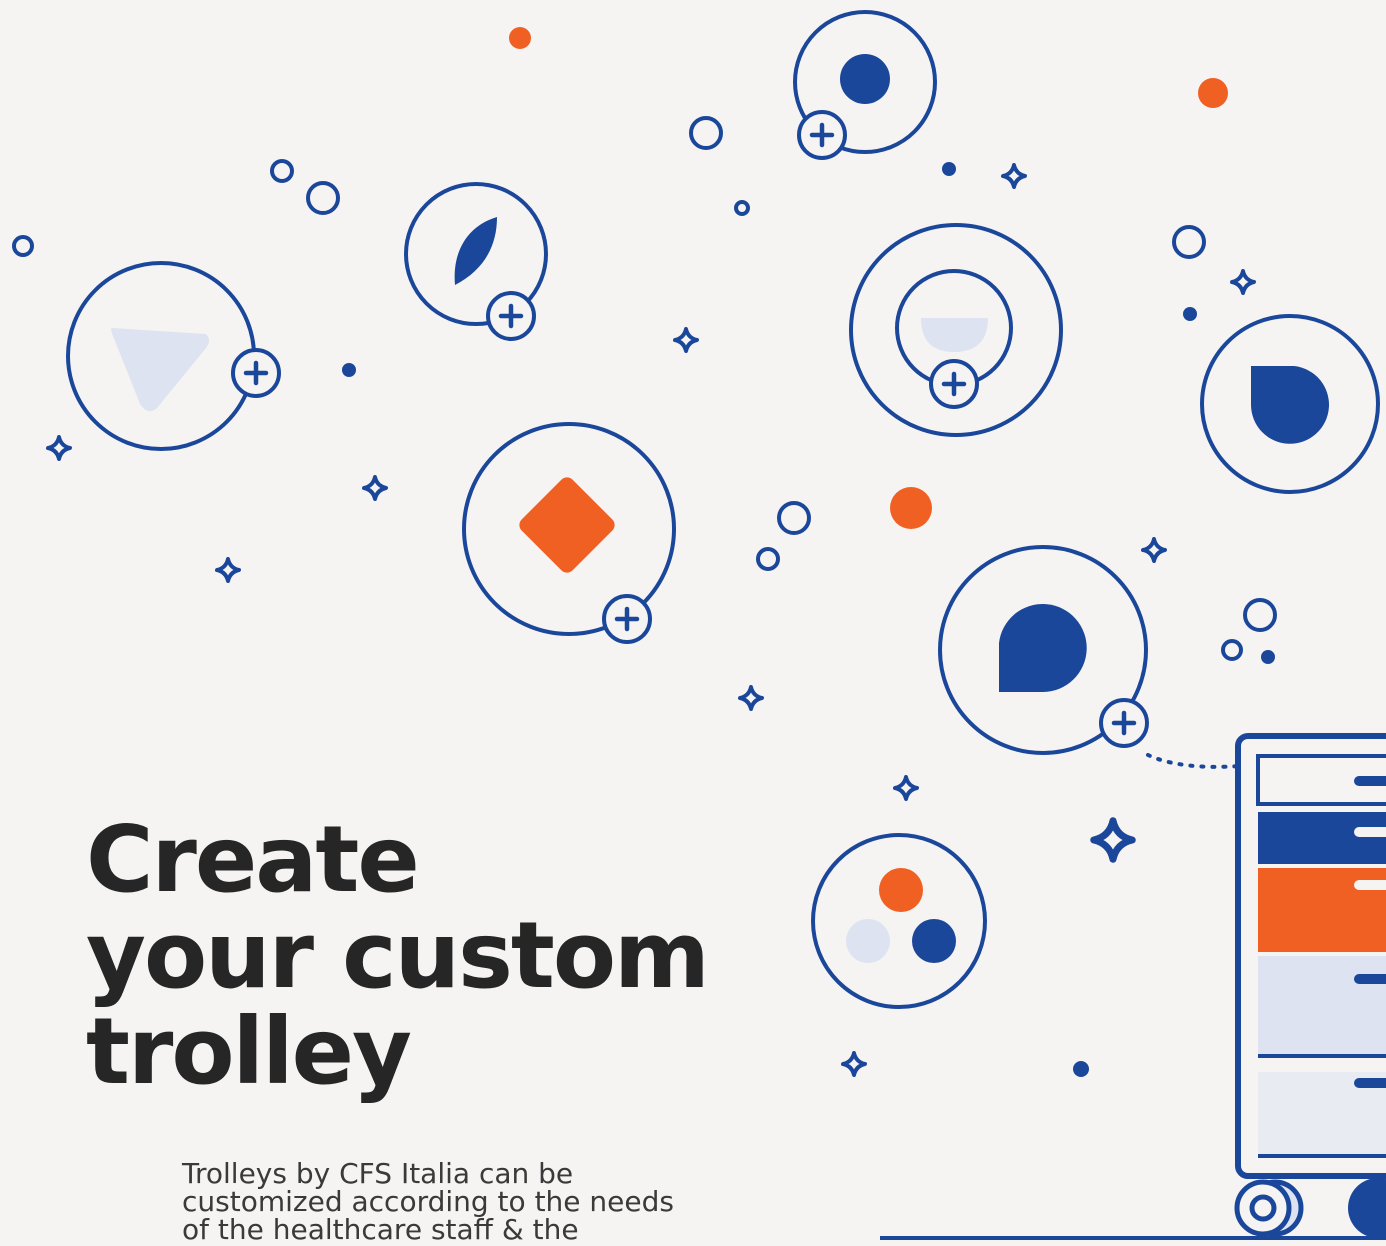 The image size is (1386, 1246). I want to click on title-line: your custom, so click(398, 955).